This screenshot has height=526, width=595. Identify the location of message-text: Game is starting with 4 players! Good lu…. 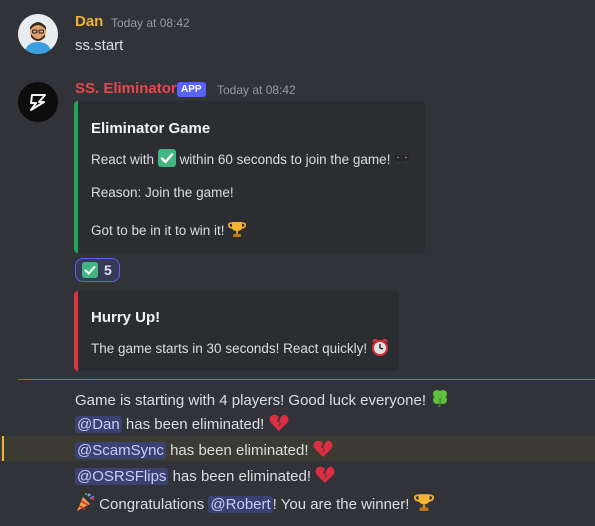
(250, 400).